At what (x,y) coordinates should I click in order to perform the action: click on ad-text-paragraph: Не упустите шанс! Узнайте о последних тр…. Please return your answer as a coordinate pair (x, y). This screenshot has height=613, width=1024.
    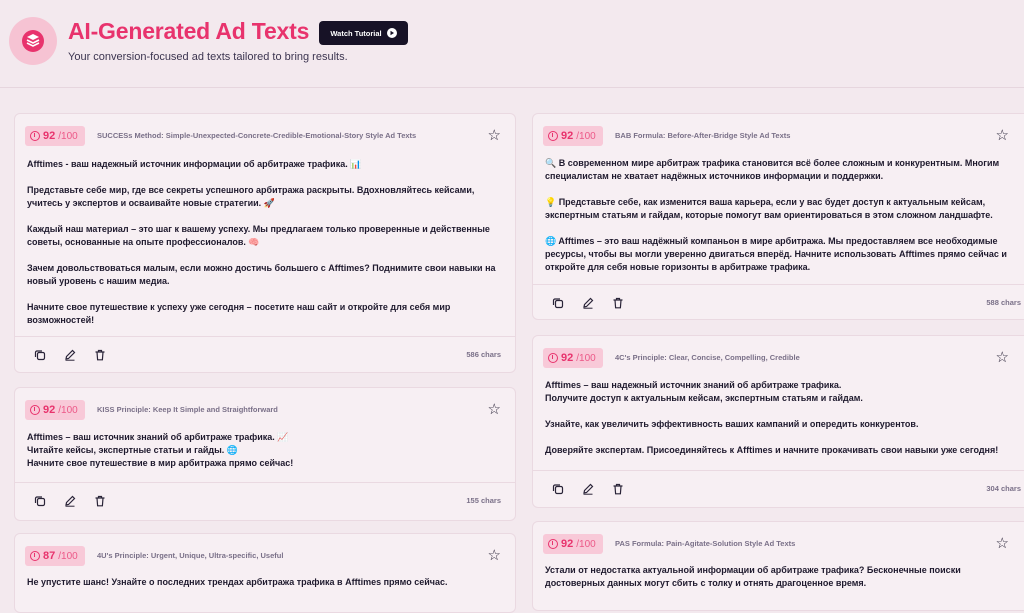
    Looking at the image, I should click on (237, 582).